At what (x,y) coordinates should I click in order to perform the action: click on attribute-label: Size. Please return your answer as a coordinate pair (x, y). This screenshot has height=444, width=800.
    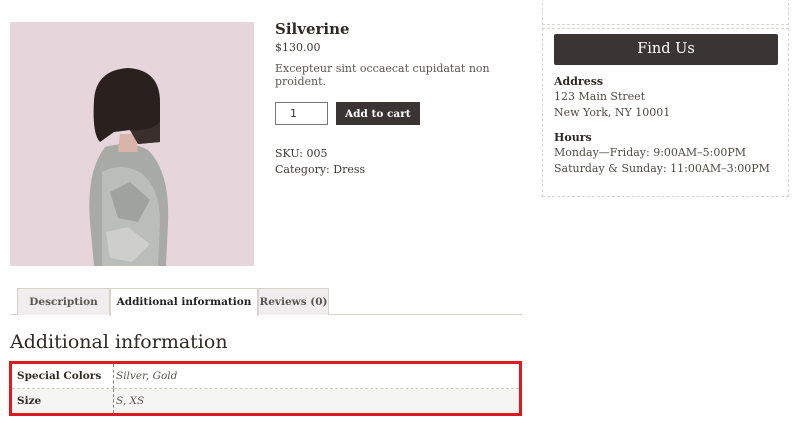
    Looking at the image, I should click on (62, 401).